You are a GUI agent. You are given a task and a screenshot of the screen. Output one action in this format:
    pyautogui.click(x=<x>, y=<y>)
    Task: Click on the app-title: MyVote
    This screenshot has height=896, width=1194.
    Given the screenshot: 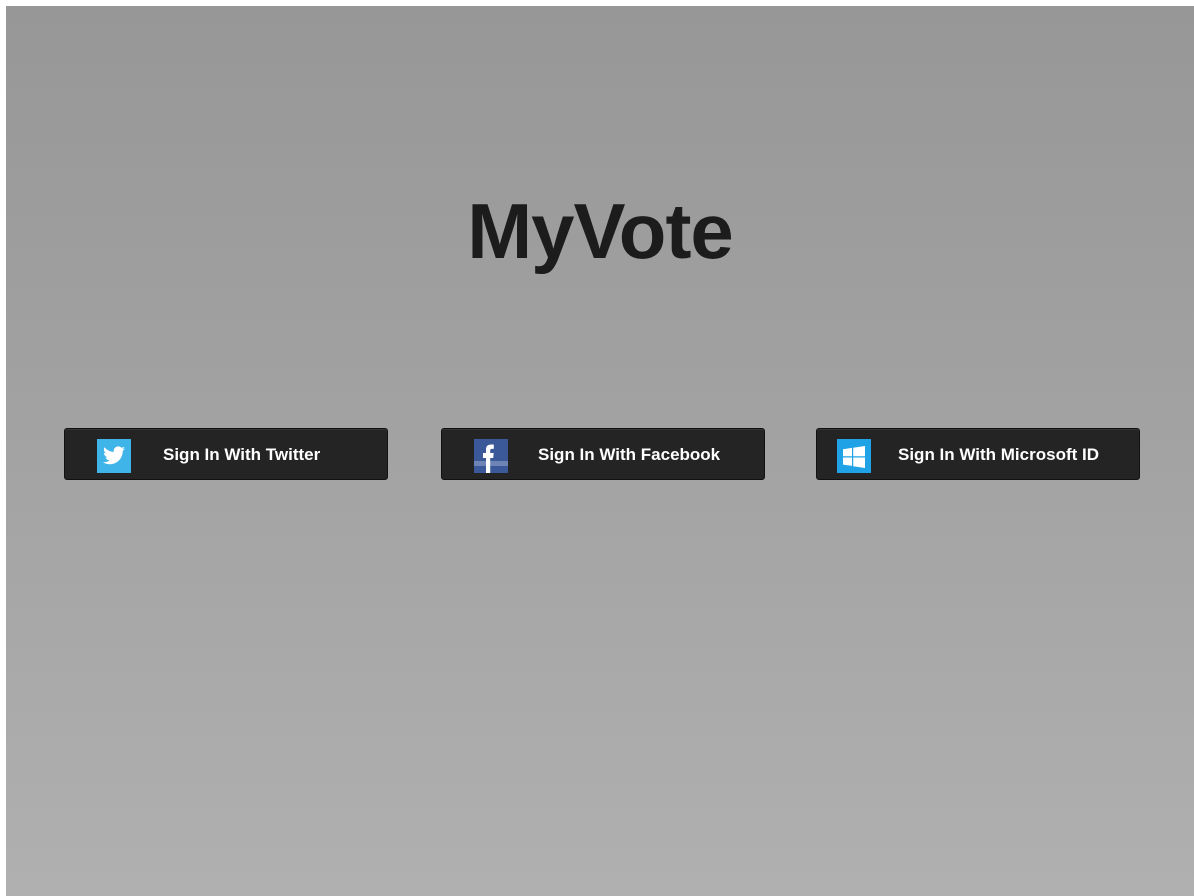 What is the action you would take?
    pyautogui.click(x=600, y=231)
    